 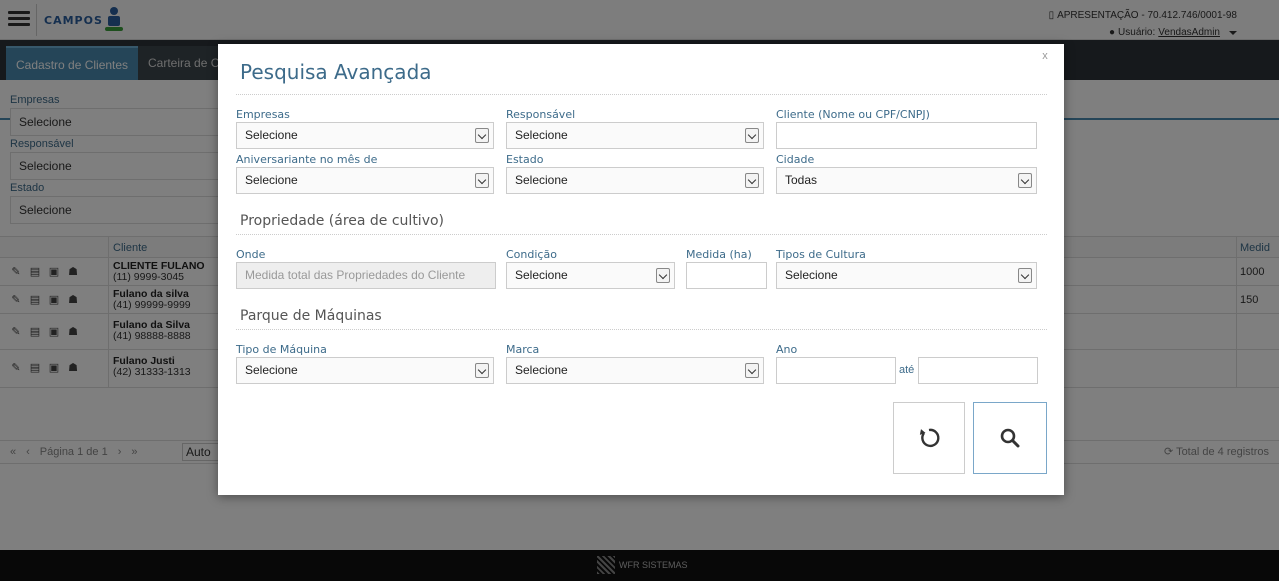 What do you see at coordinates (590, 275) in the screenshot?
I see `condicao-select: Selecione` at bounding box center [590, 275].